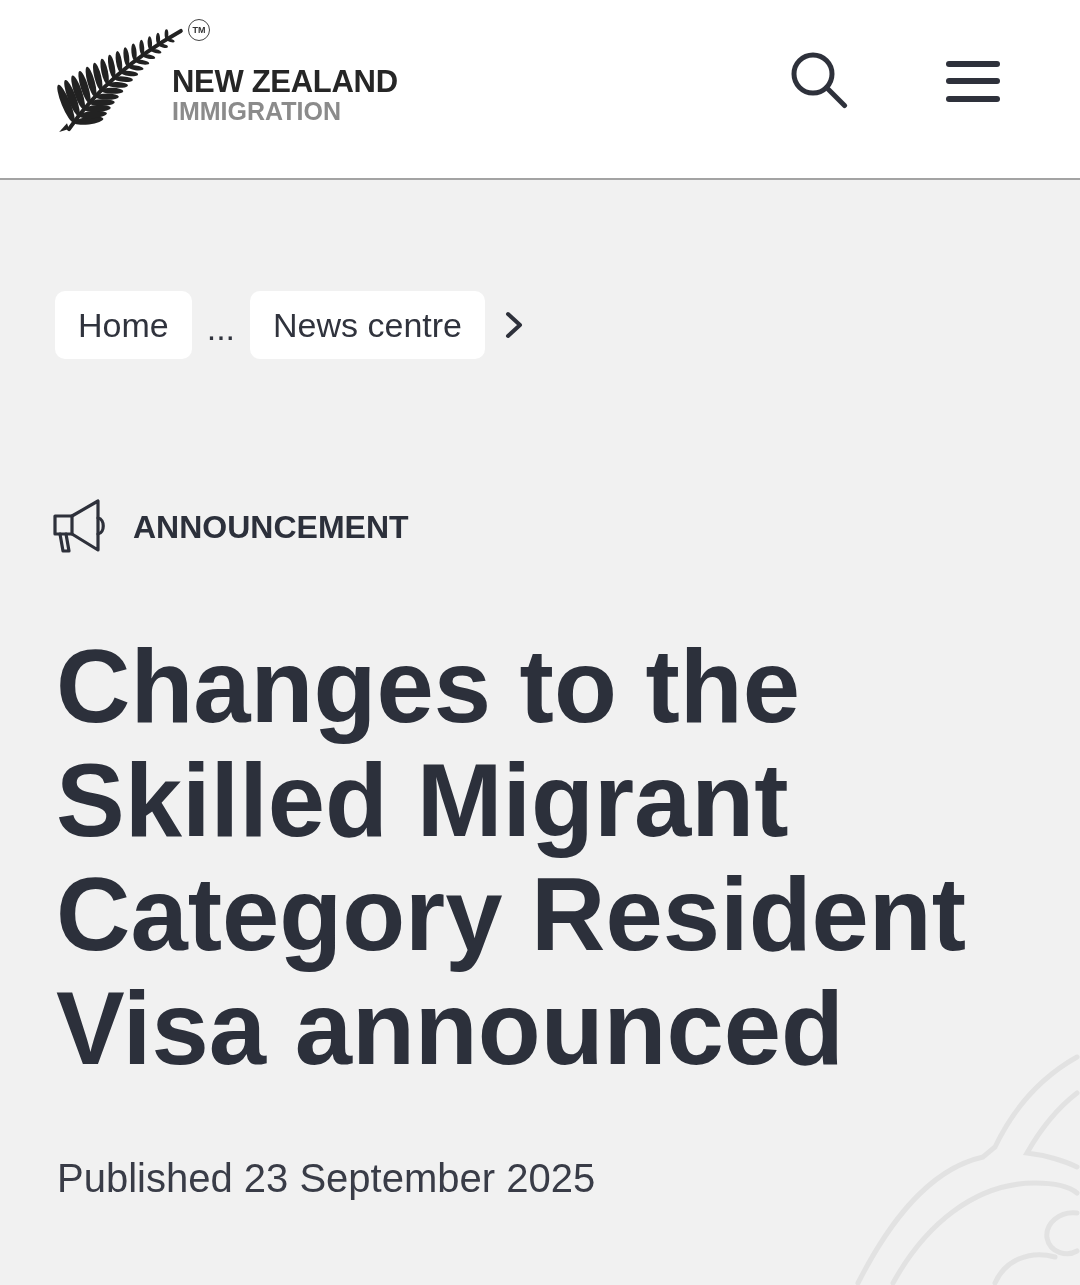 The height and width of the screenshot is (1285, 1080). What do you see at coordinates (285, 81) in the screenshot?
I see `logo-title: NEW ZEALAND` at bounding box center [285, 81].